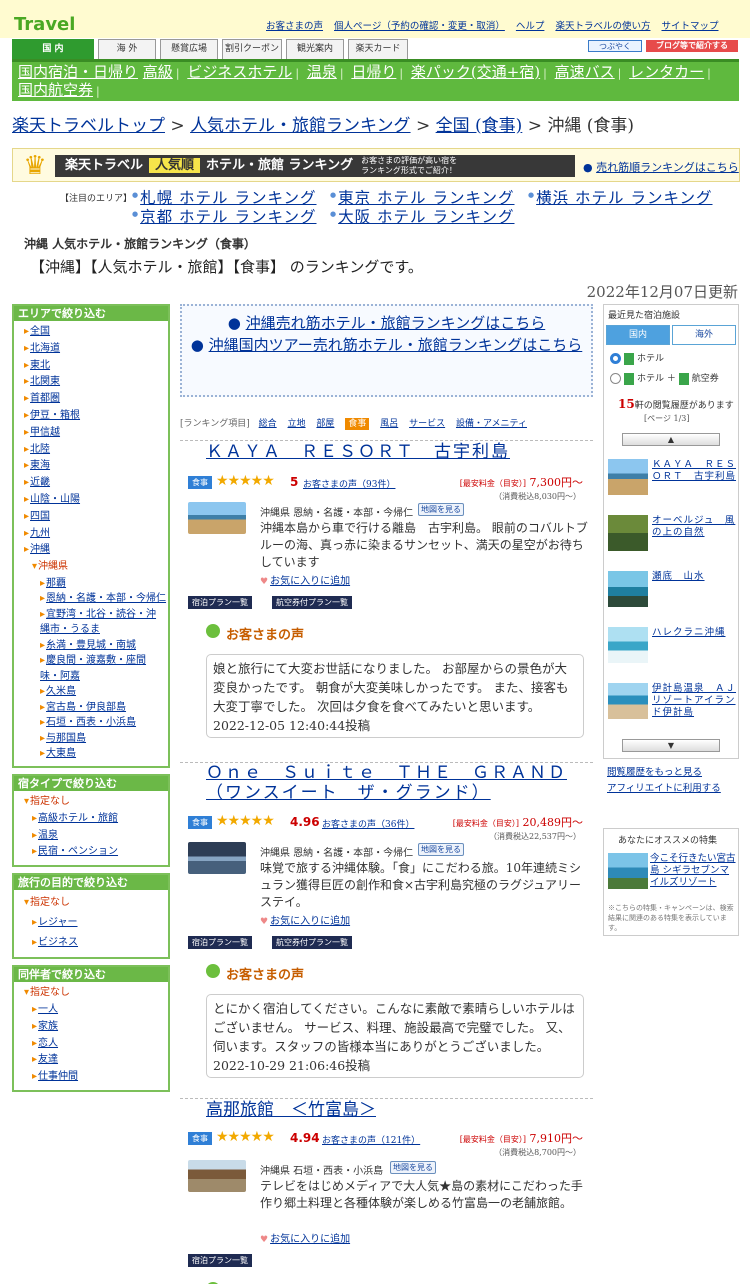 The height and width of the screenshot is (1284, 750). What do you see at coordinates (98, 852) in the screenshot?
I see `type-minshuku: 民宿・ペンション` at bounding box center [98, 852].